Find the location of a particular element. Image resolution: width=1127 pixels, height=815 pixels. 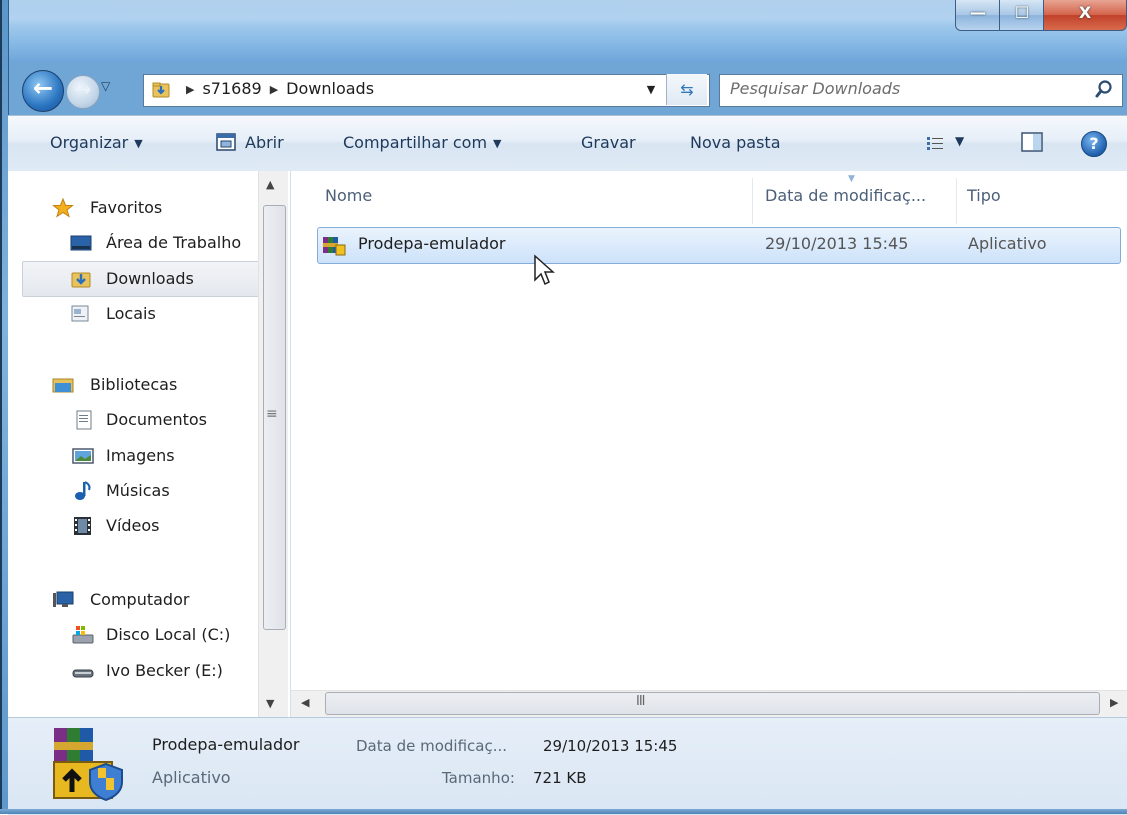

share-with-label: Compartilhar com is located at coordinates (415, 142).